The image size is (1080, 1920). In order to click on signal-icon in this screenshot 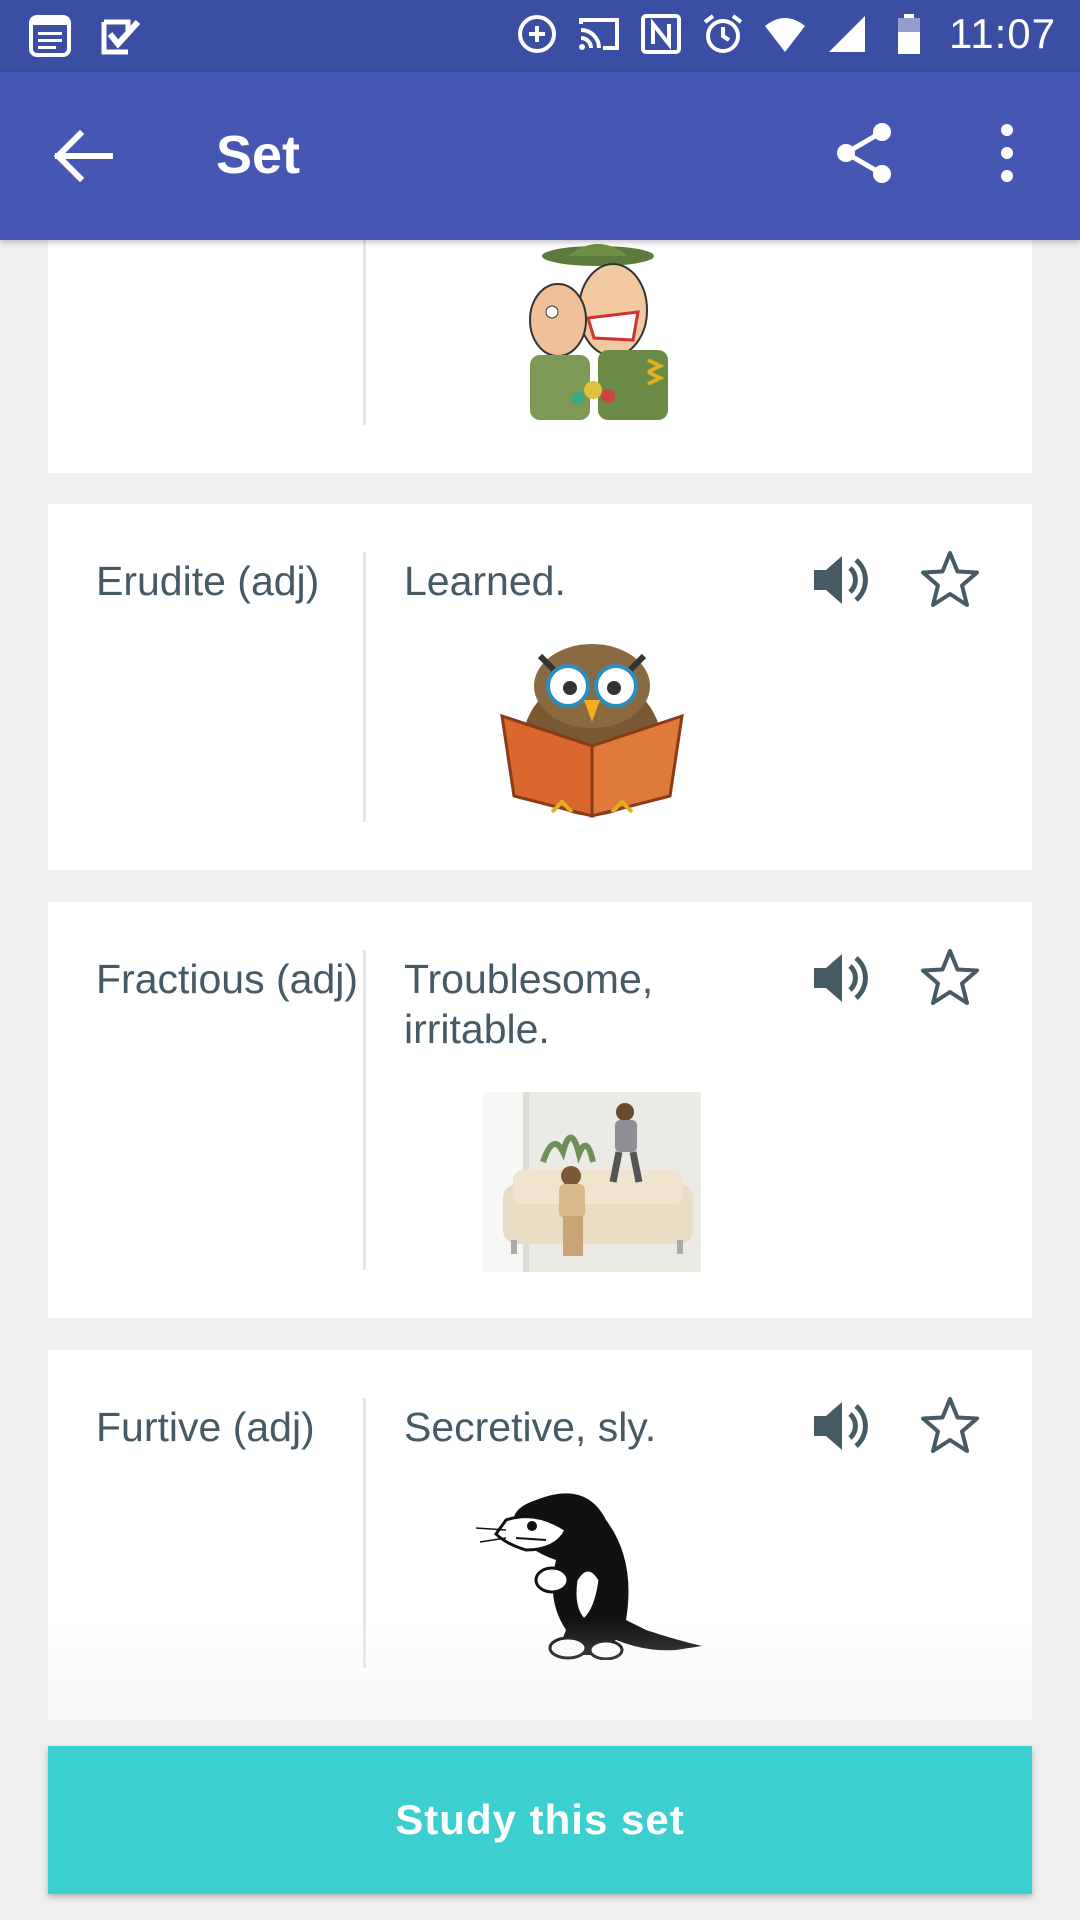, I will do `click(847, 34)`.